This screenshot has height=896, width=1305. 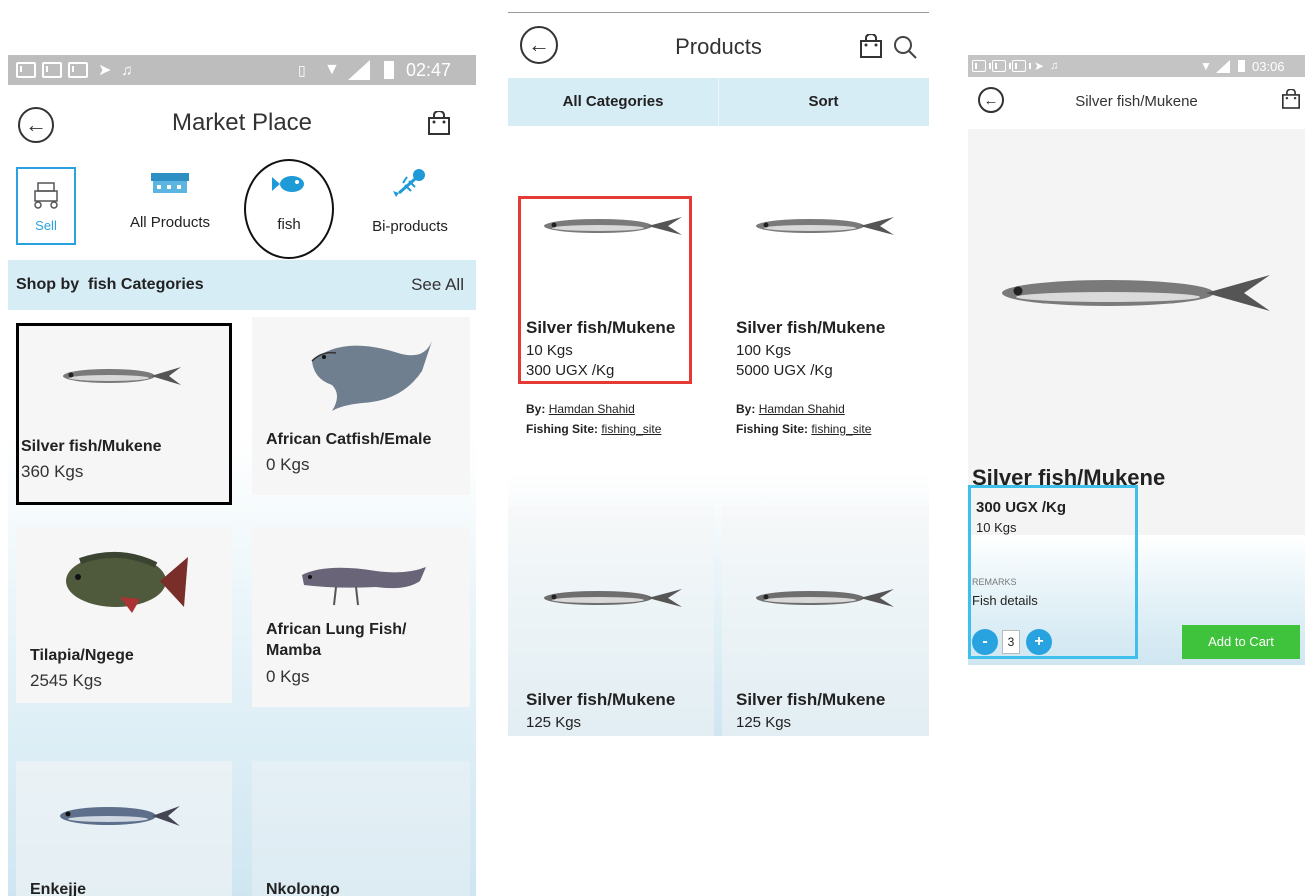 I want to click on tab-all-products: All Products, so click(x=170, y=206).